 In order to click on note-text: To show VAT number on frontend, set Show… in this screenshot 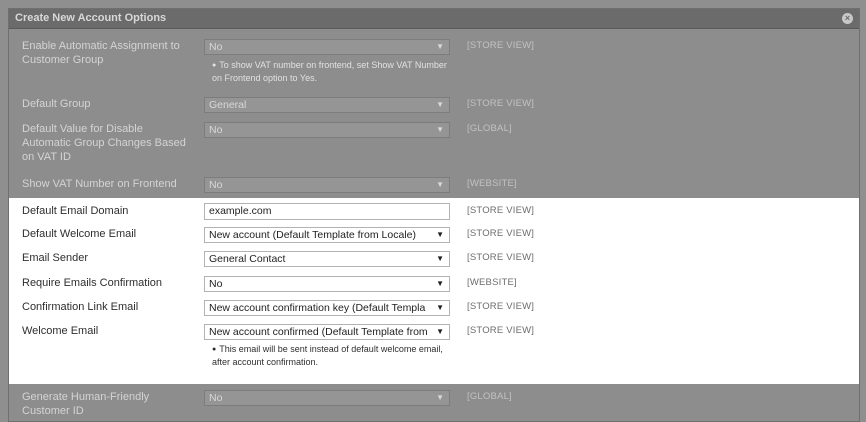, I will do `click(329, 71)`.